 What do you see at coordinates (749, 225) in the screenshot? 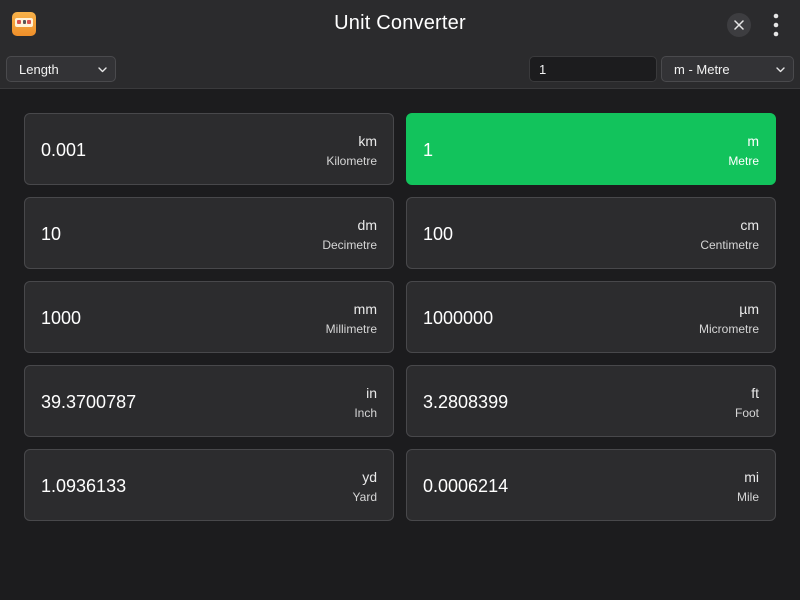
I see `unit-symbol: cm` at bounding box center [749, 225].